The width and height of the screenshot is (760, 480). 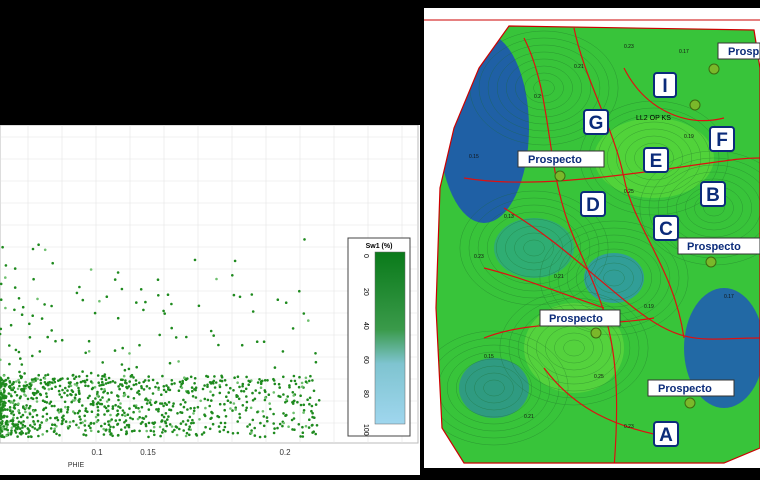 I want to click on x-axis-label: PHIE, so click(x=76, y=465).